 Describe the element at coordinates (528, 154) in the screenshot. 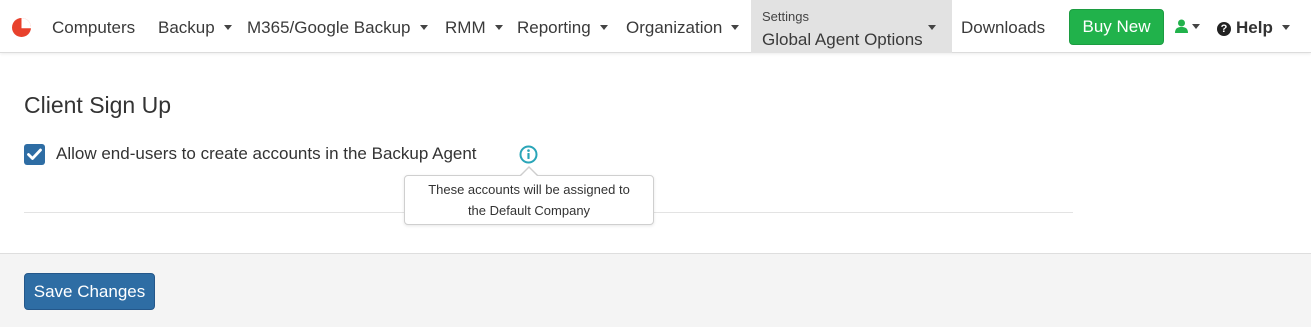

I see `info-icon` at that location.